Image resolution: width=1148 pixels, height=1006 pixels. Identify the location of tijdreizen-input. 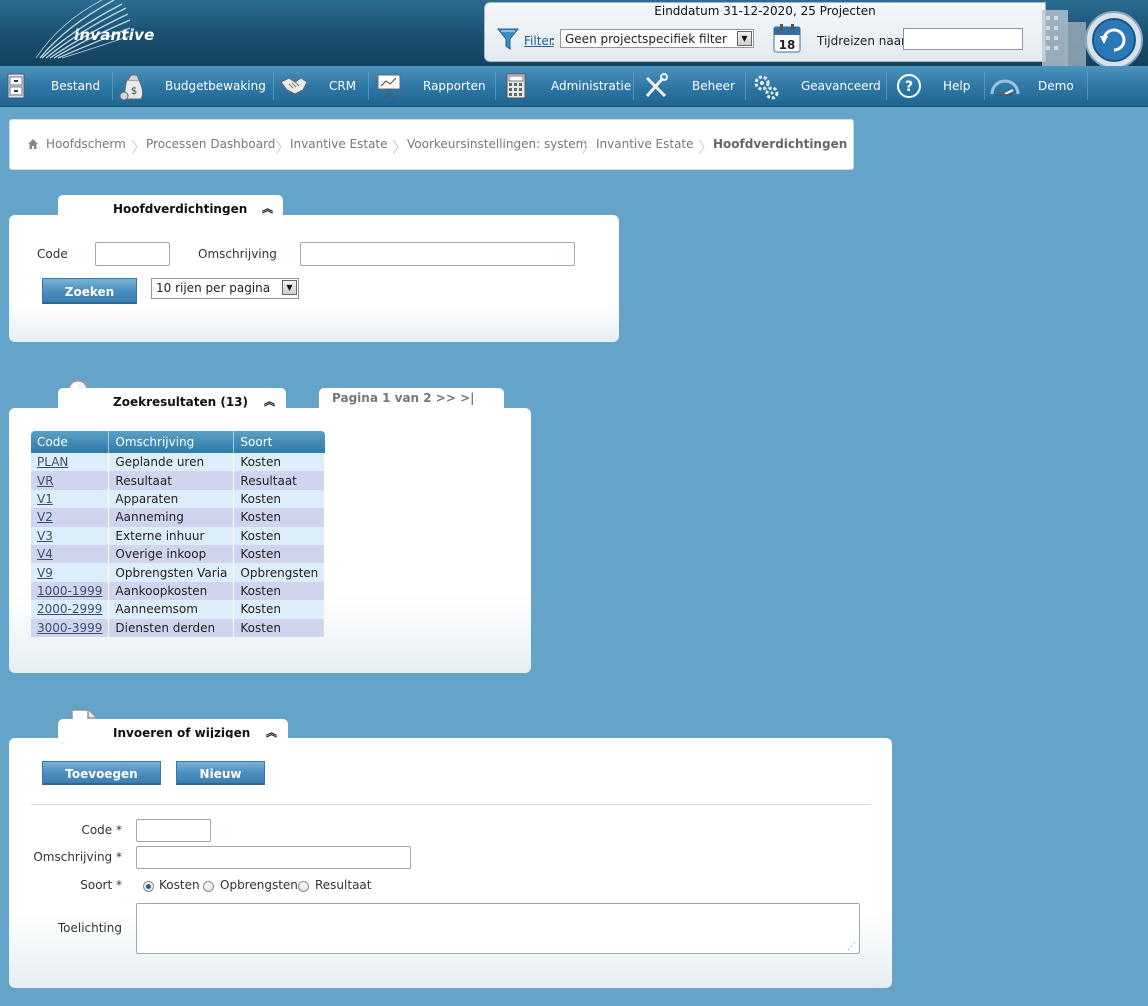
(963, 39).